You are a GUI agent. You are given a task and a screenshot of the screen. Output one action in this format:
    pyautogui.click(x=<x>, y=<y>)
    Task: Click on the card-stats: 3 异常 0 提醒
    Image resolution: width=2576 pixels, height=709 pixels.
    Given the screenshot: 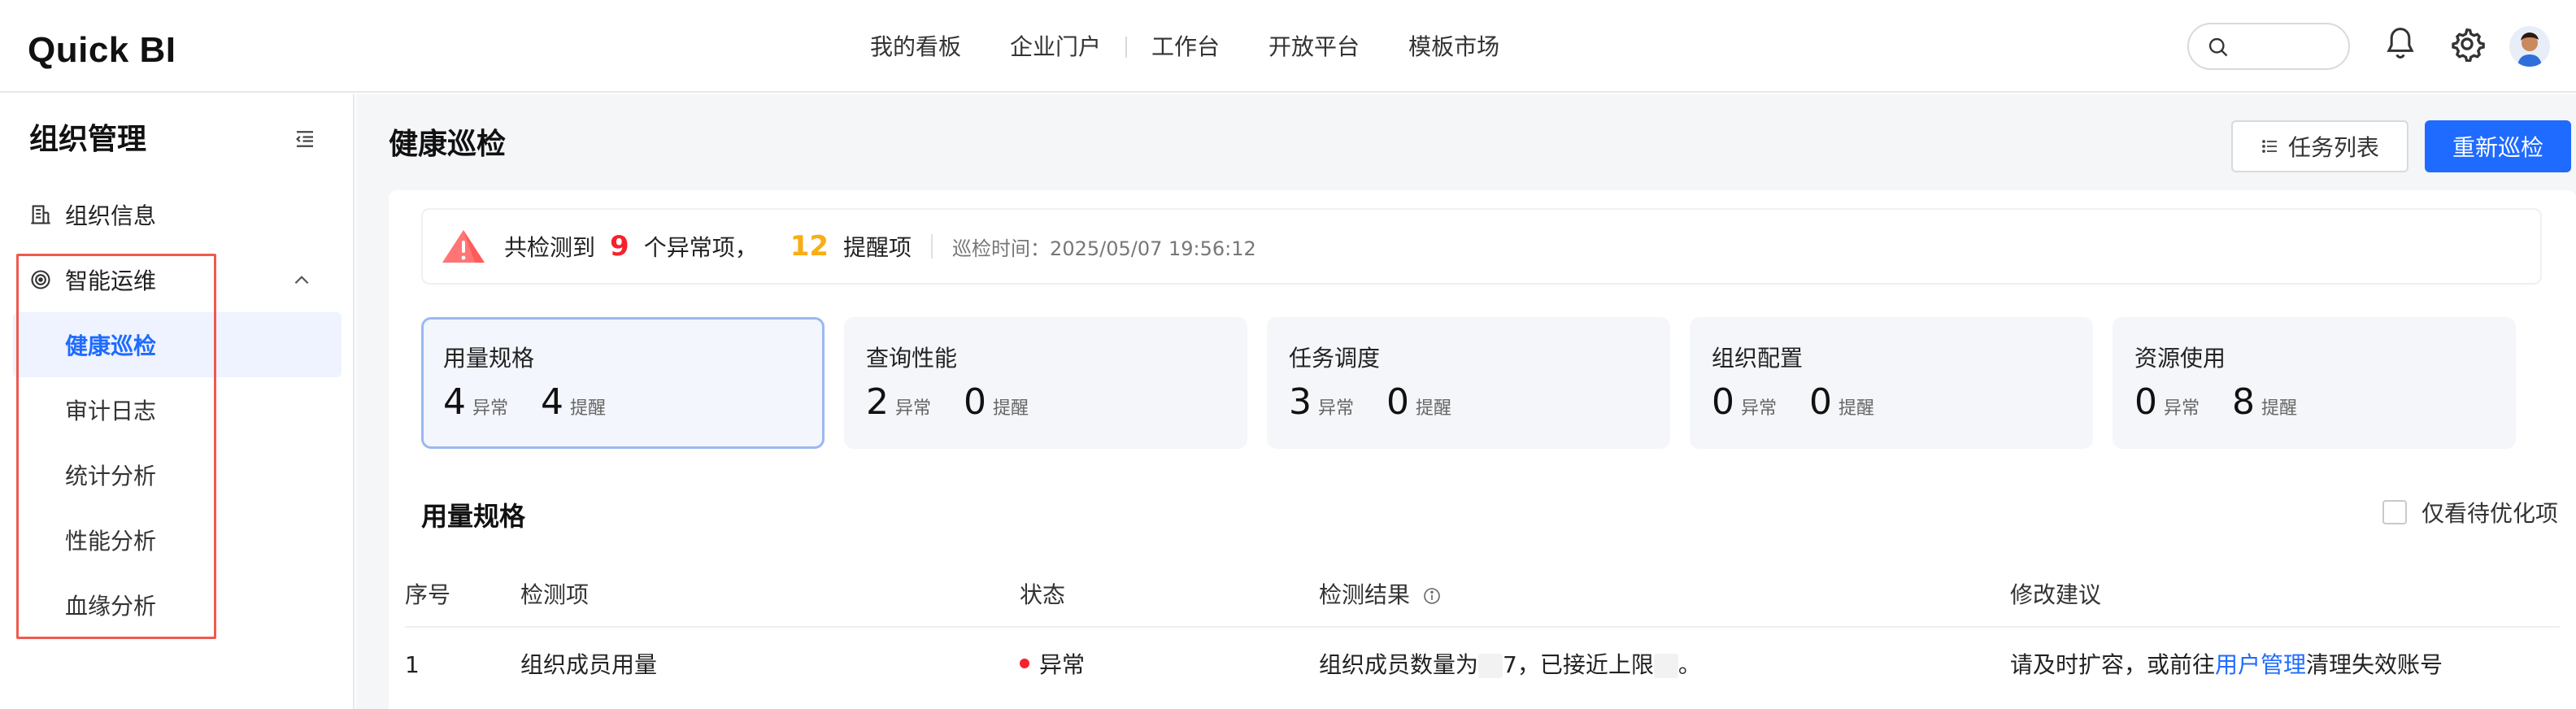 What is the action you would take?
    pyautogui.click(x=1387, y=403)
    